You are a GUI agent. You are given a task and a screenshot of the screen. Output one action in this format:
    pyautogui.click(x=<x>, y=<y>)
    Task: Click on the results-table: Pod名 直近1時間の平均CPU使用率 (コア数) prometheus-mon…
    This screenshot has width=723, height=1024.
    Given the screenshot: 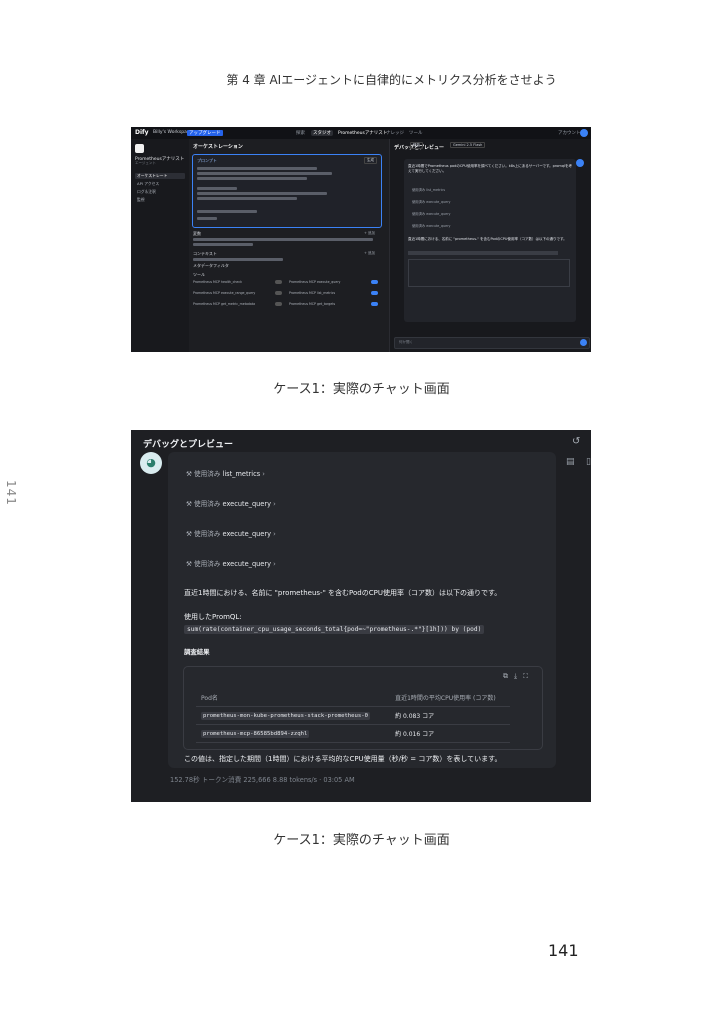 What is the action you would take?
    pyautogui.click(x=353, y=716)
    